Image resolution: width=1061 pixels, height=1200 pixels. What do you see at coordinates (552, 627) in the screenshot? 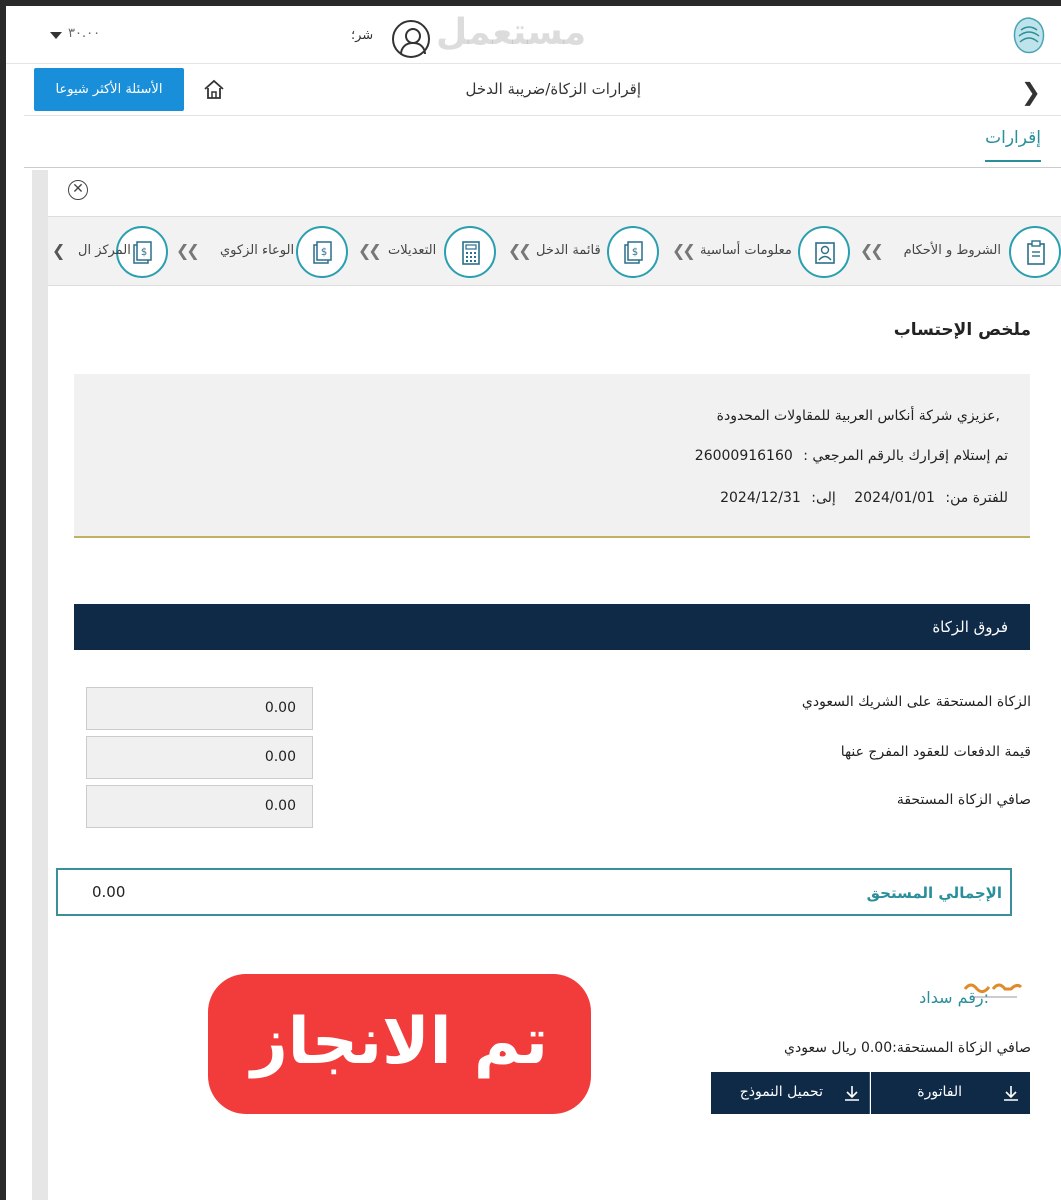
I see `zakat-differences-header: فروق الزكاة` at bounding box center [552, 627].